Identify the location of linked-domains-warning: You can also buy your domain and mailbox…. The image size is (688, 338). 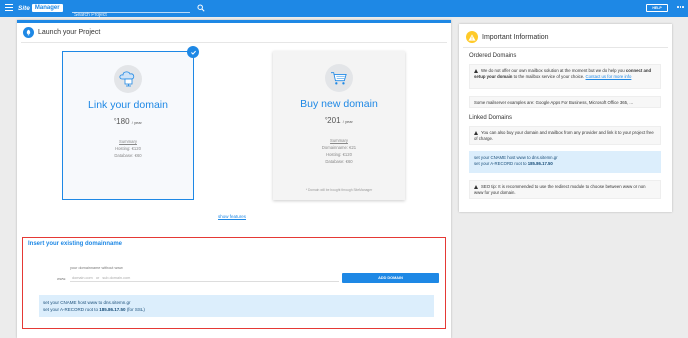
(565, 135).